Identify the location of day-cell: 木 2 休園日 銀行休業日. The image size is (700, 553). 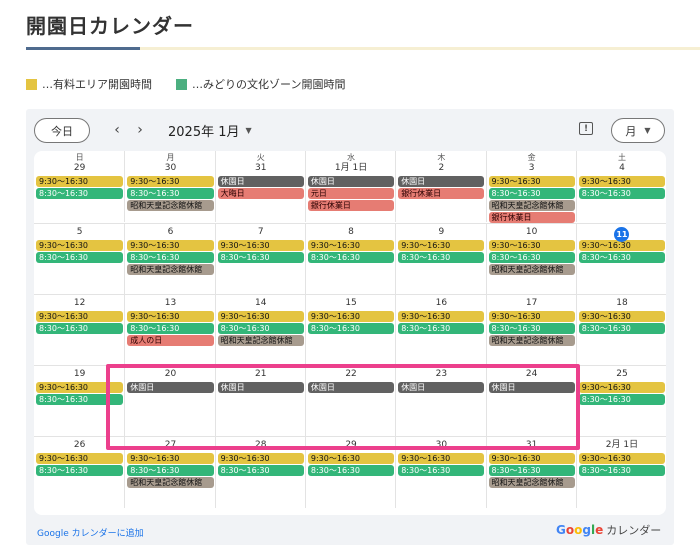
(440, 186).